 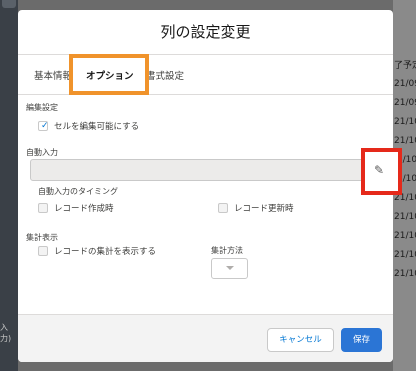 I want to click on auto-input-timing-label: 自動入力のタイミング, so click(x=78, y=191).